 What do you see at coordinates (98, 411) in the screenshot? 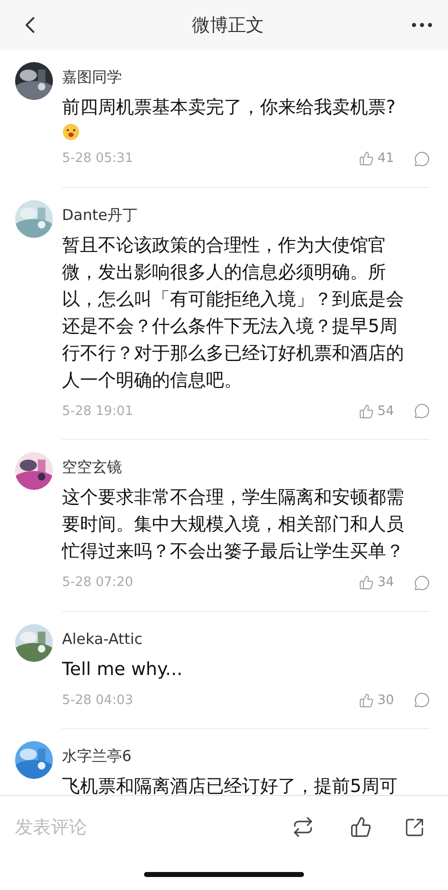
I see `comment-time: 5-28 19:01` at bounding box center [98, 411].